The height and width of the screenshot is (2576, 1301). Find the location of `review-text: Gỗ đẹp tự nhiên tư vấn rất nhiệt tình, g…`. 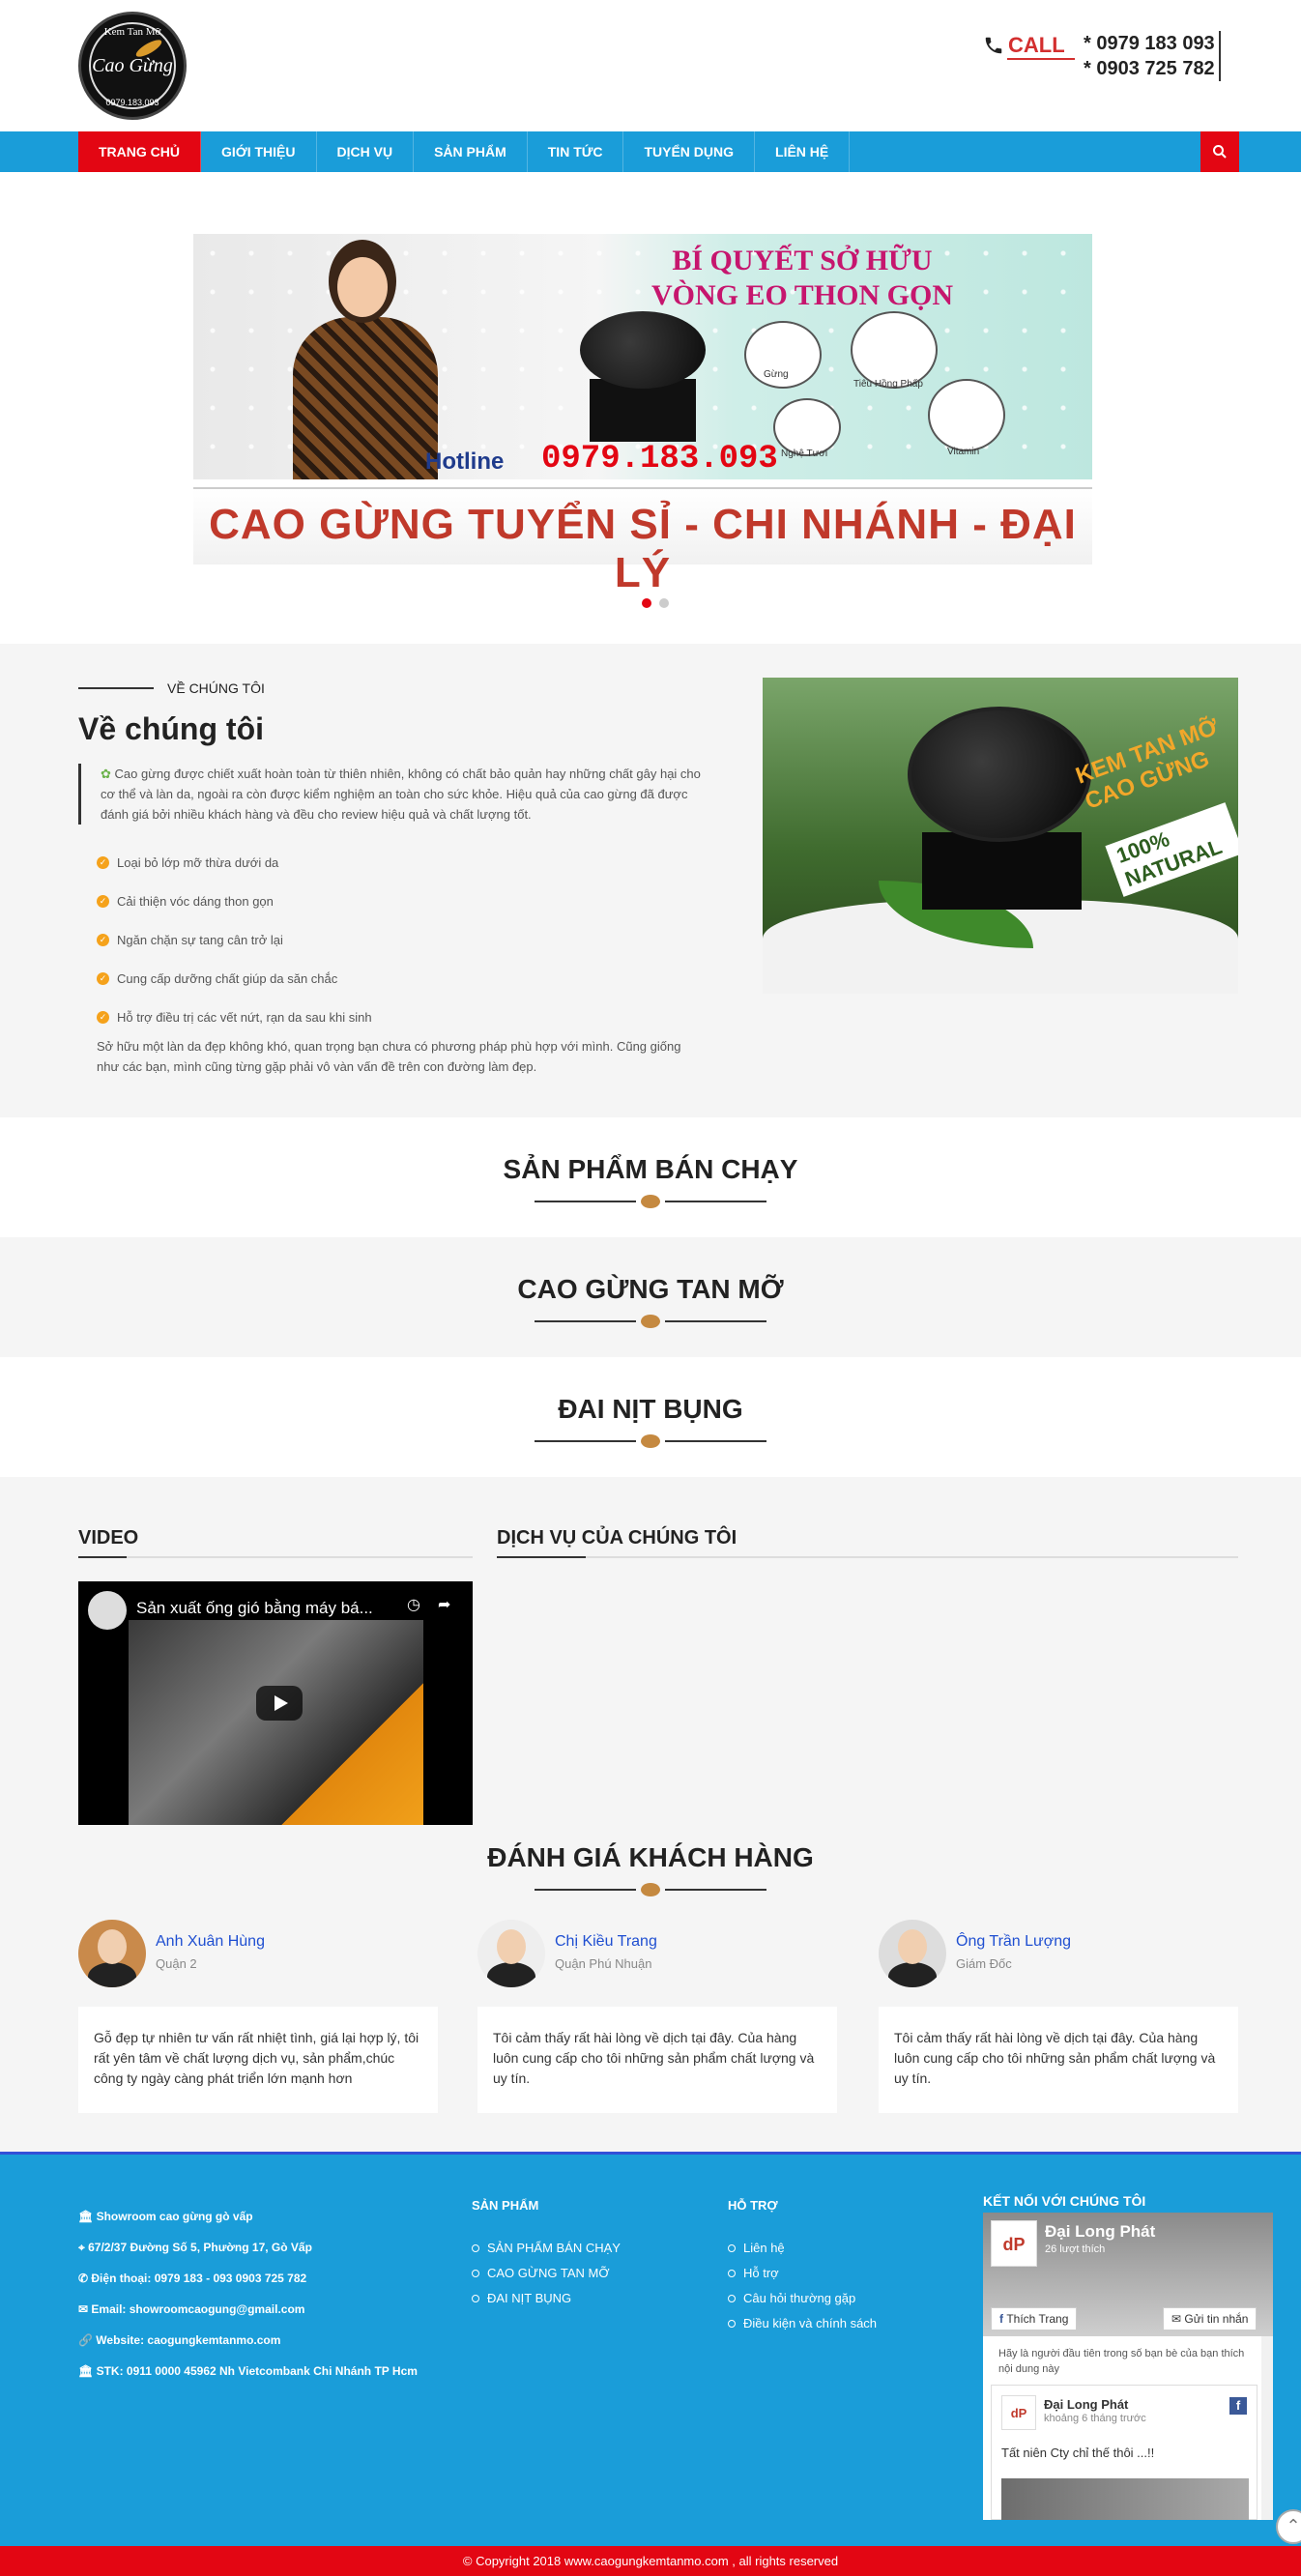

review-text: Gỗ đẹp tự nhiên tư vấn rất nhiệt tình, g… is located at coordinates (258, 2060).